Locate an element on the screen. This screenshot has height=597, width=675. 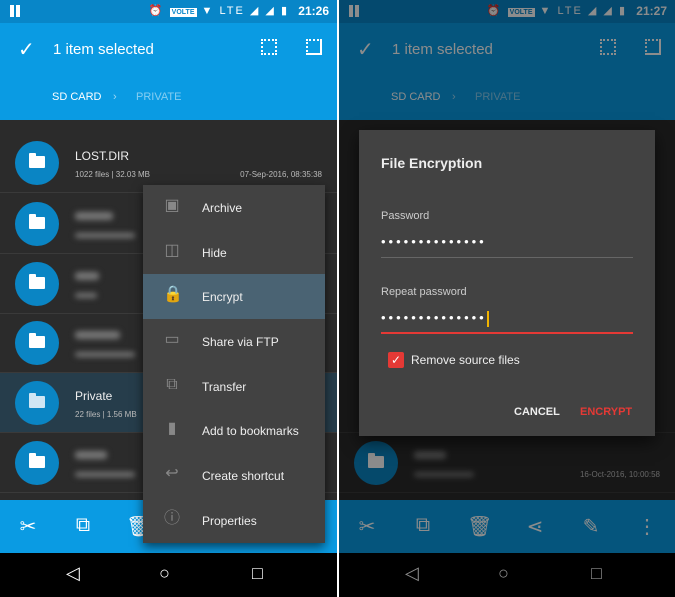
status-bar: ⏰ VOLTE ▼ LTE ◢ ◢ ▮ 21:26 is located at coordinates (168, 11).